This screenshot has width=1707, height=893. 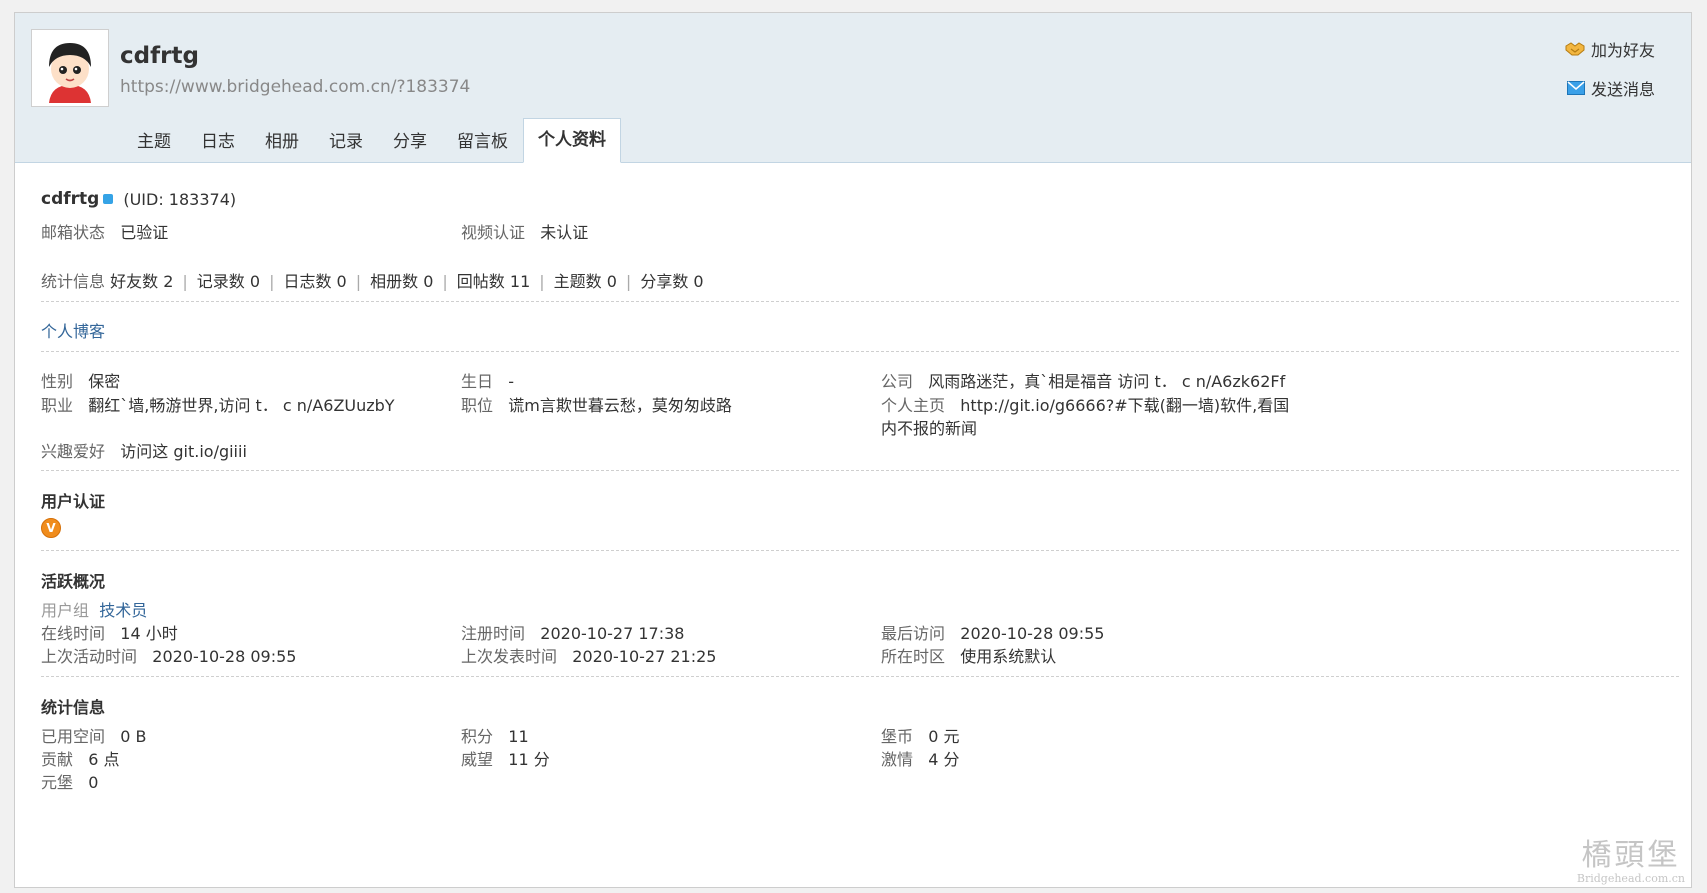 What do you see at coordinates (154, 145) in the screenshot?
I see `tab-topics: 主题` at bounding box center [154, 145].